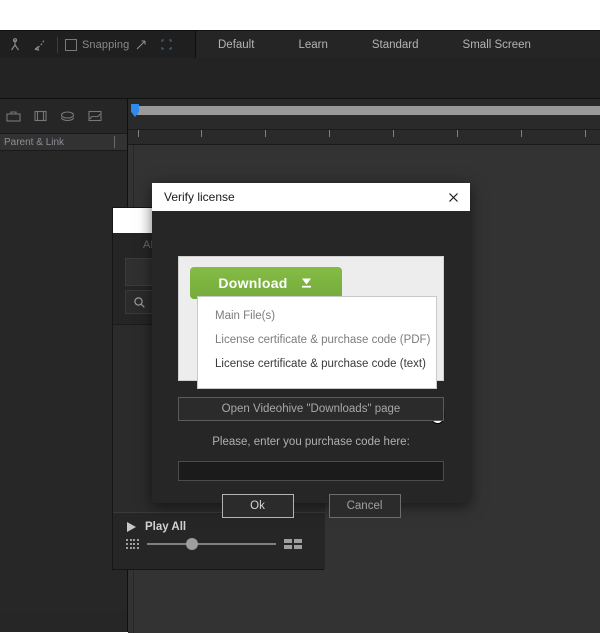 This screenshot has height=633, width=600. Describe the element at coordinates (106, 44) in the screenshot. I see `snapping-label: Snapping` at that location.